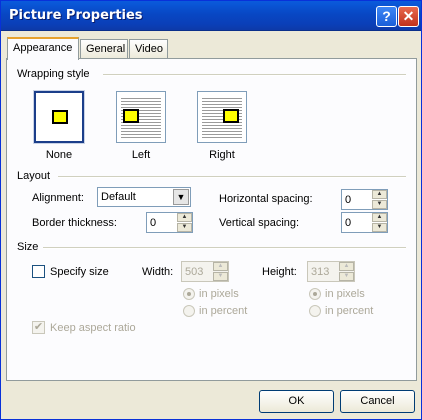  What do you see at coordinates (266, 199) in the screenshot?
I see `horizontal-spacing-label: Horizontal spacing:` at bounding box center [266, 199].